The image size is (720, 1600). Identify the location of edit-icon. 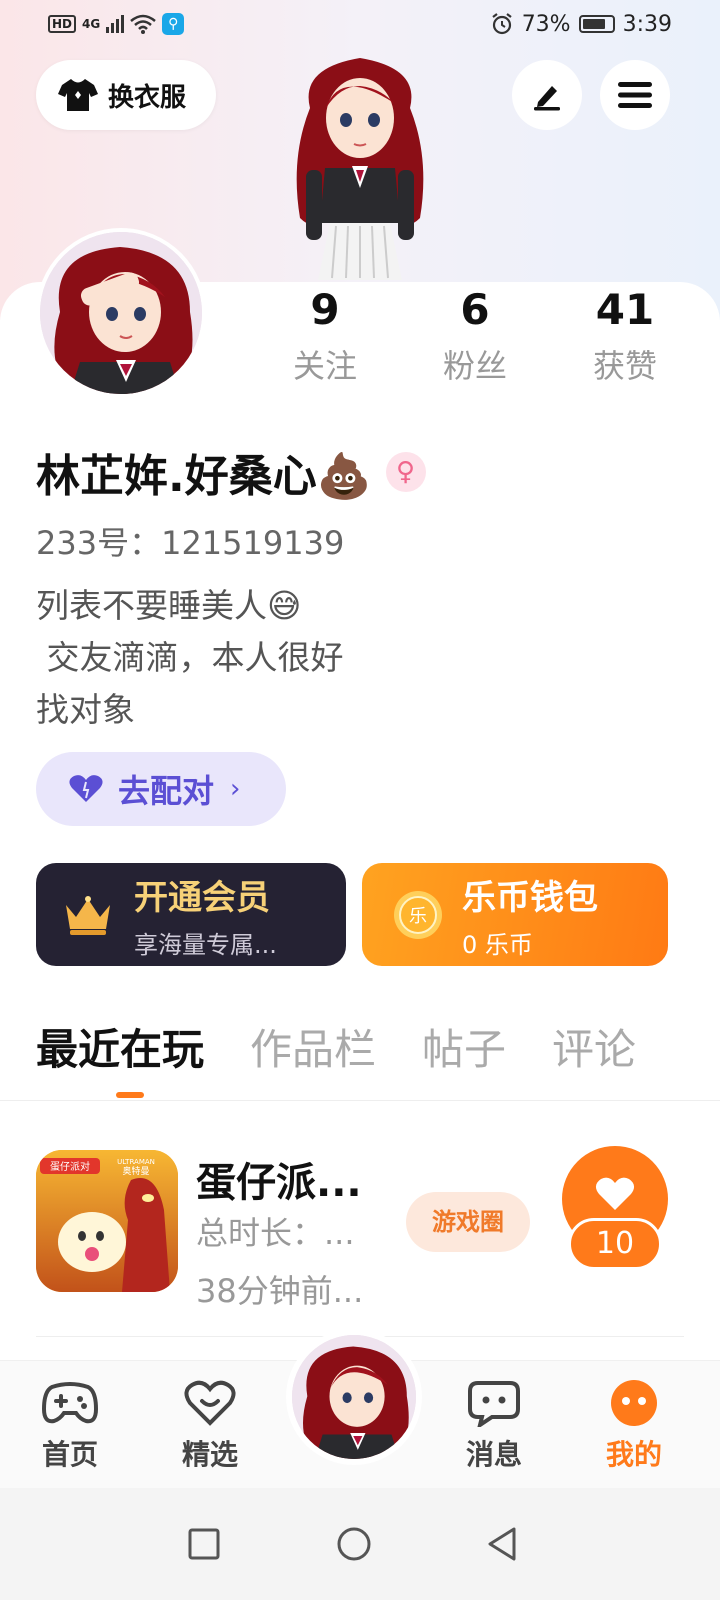
(547, 98).